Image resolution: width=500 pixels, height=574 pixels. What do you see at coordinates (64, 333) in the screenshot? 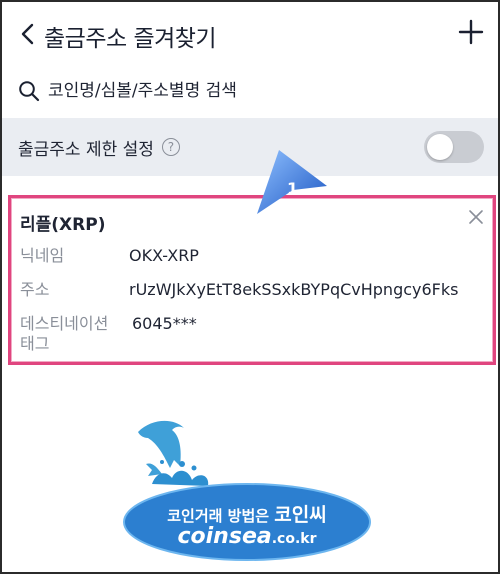
I see `destination-tag-label: 데스티네이션 태그` at bounding box center [64, 333].